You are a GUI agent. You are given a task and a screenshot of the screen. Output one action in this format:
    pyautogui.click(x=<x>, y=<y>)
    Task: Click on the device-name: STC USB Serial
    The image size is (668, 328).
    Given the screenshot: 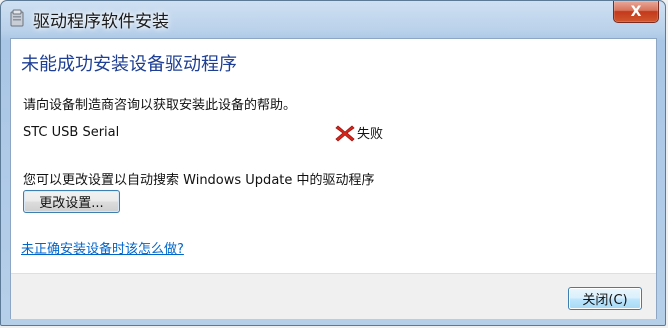 What is the action you would take?
    pyautogui.click(x=71, y=132)
    